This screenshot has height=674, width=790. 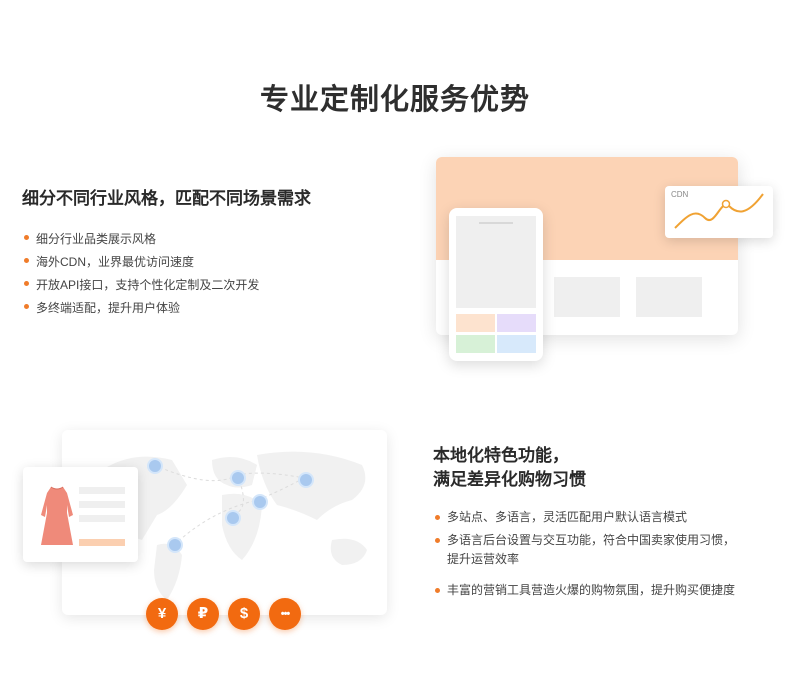 What do you see at coordinates (501, 455) in the screenshot?
I see `section2-heading-line1: 本地化特色功能，` at bounding box center [501, 455].